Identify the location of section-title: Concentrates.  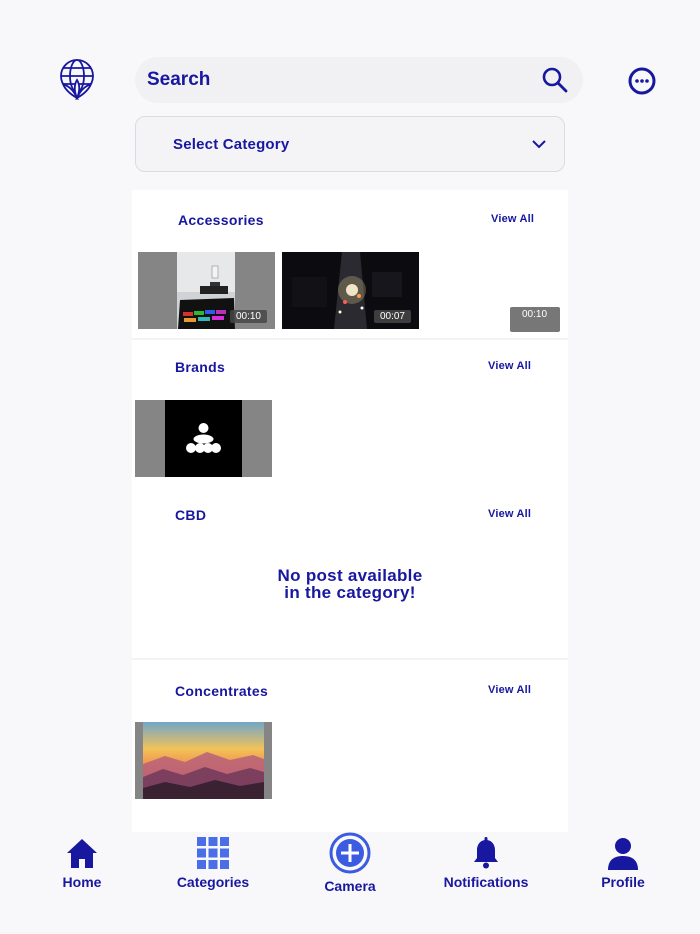
(222, 691).